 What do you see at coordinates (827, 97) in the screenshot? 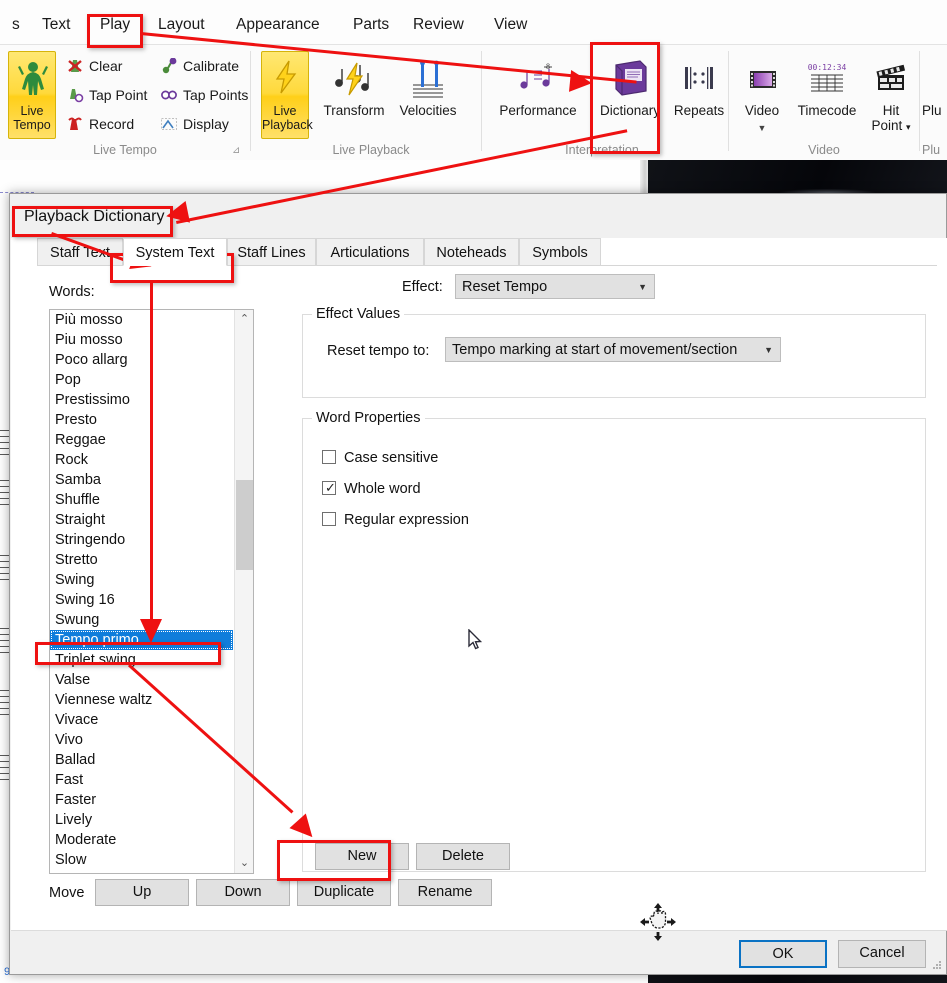
I see `timecode-button: 00:12:34 Timecode` at bounding box center [827, 97].